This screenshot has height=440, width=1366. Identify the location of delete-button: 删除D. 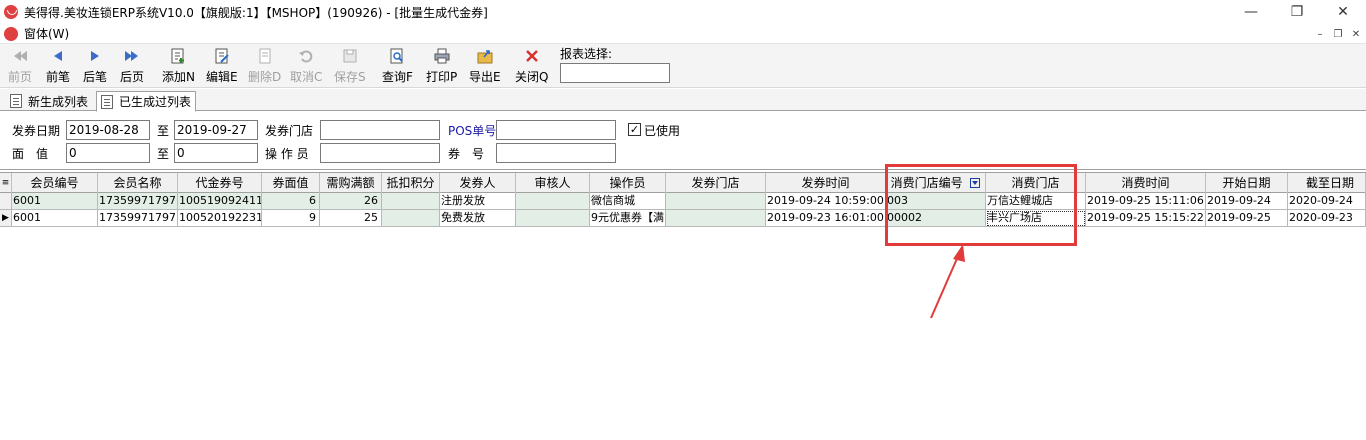
(264, 66).